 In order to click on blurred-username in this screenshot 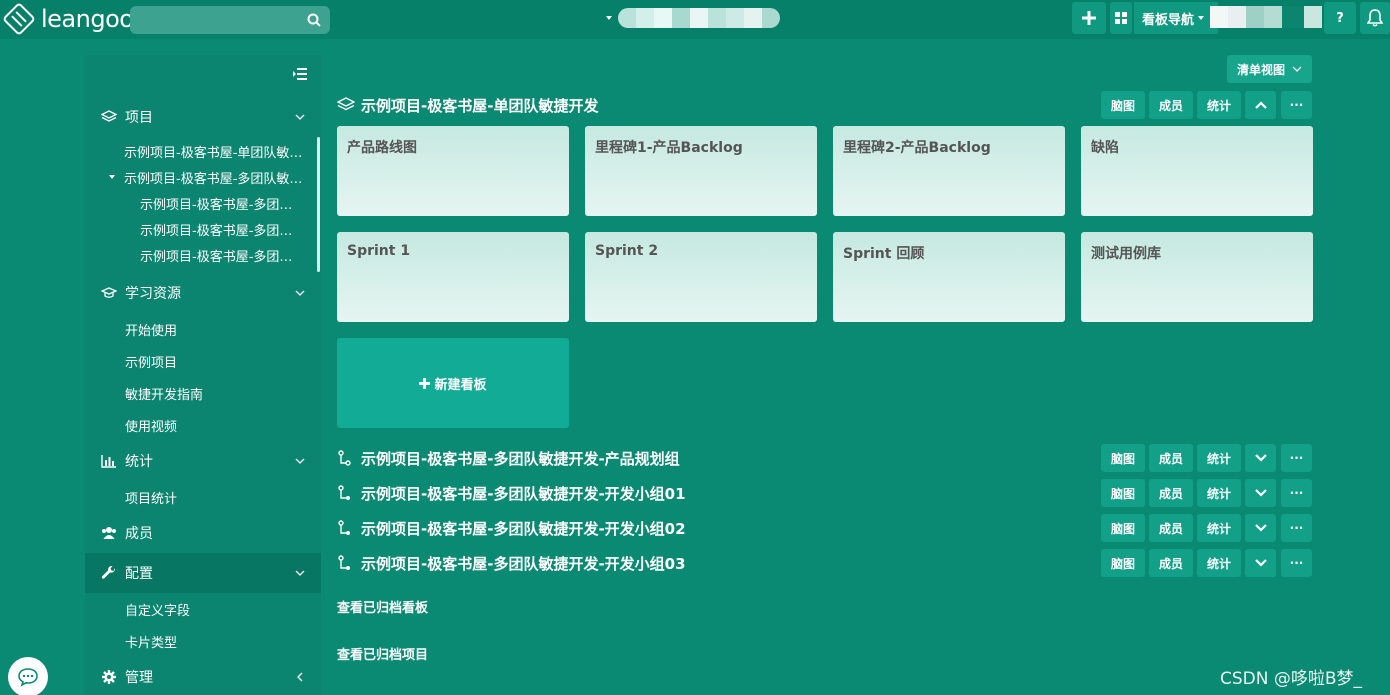, I will do `click(699, 18)`.